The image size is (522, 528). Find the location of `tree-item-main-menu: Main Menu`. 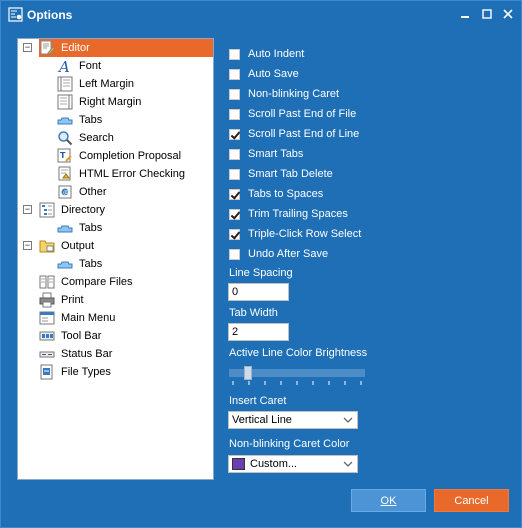

tree-item-main-menu: Main Menu is located at coordinates (78, 318).